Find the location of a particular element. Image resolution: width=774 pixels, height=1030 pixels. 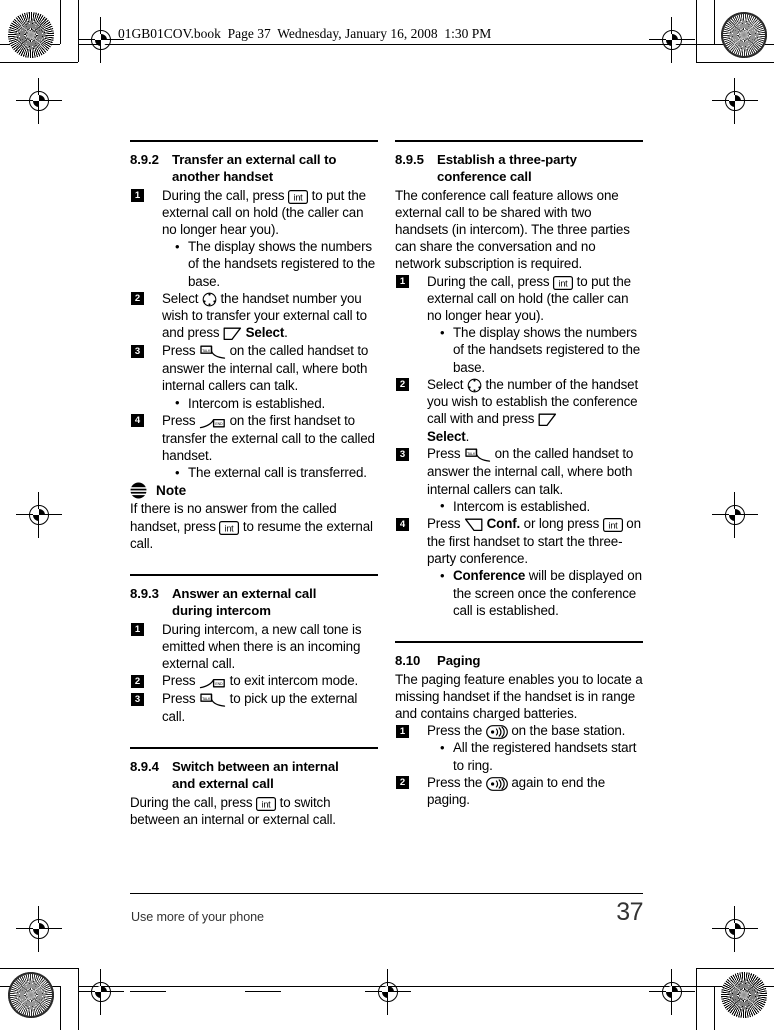

softkey-label: Conf. is located at coordinates (503, 524).